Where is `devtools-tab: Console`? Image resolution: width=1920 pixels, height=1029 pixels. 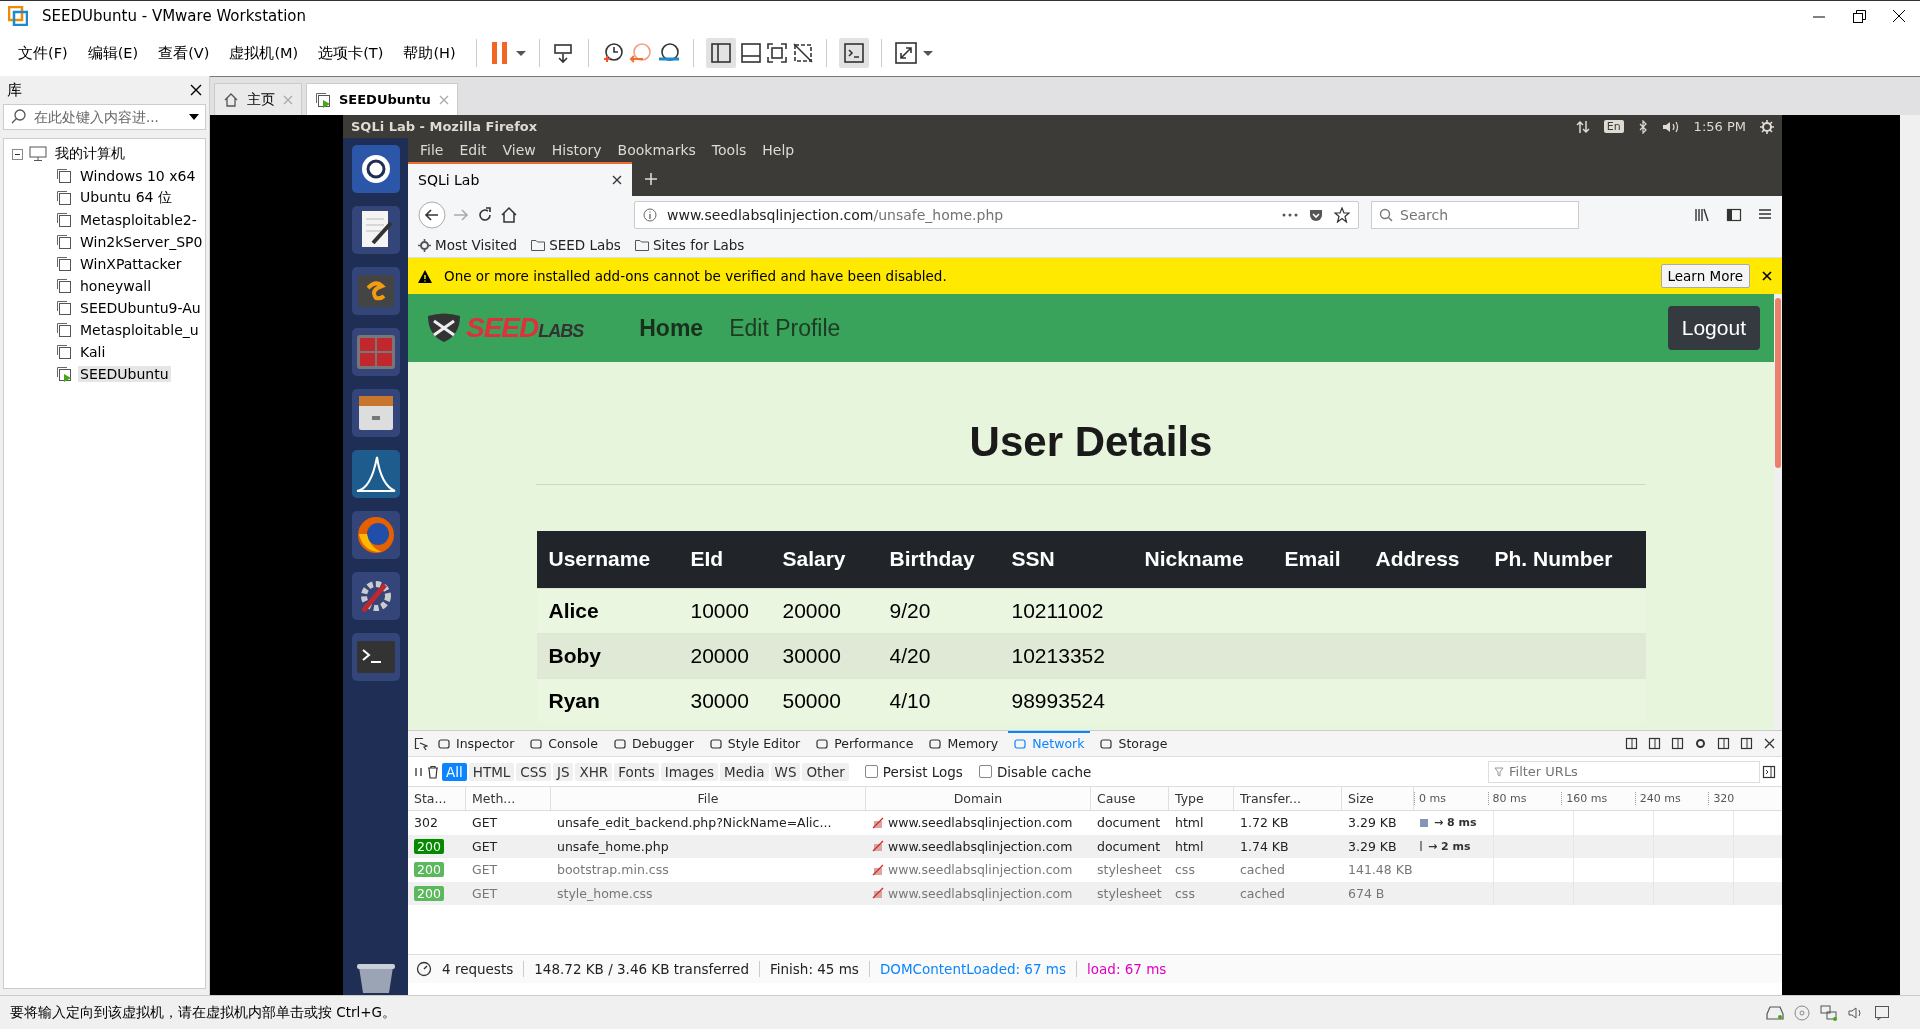 devtools-tab: Console is located at coordinates (564, 743).